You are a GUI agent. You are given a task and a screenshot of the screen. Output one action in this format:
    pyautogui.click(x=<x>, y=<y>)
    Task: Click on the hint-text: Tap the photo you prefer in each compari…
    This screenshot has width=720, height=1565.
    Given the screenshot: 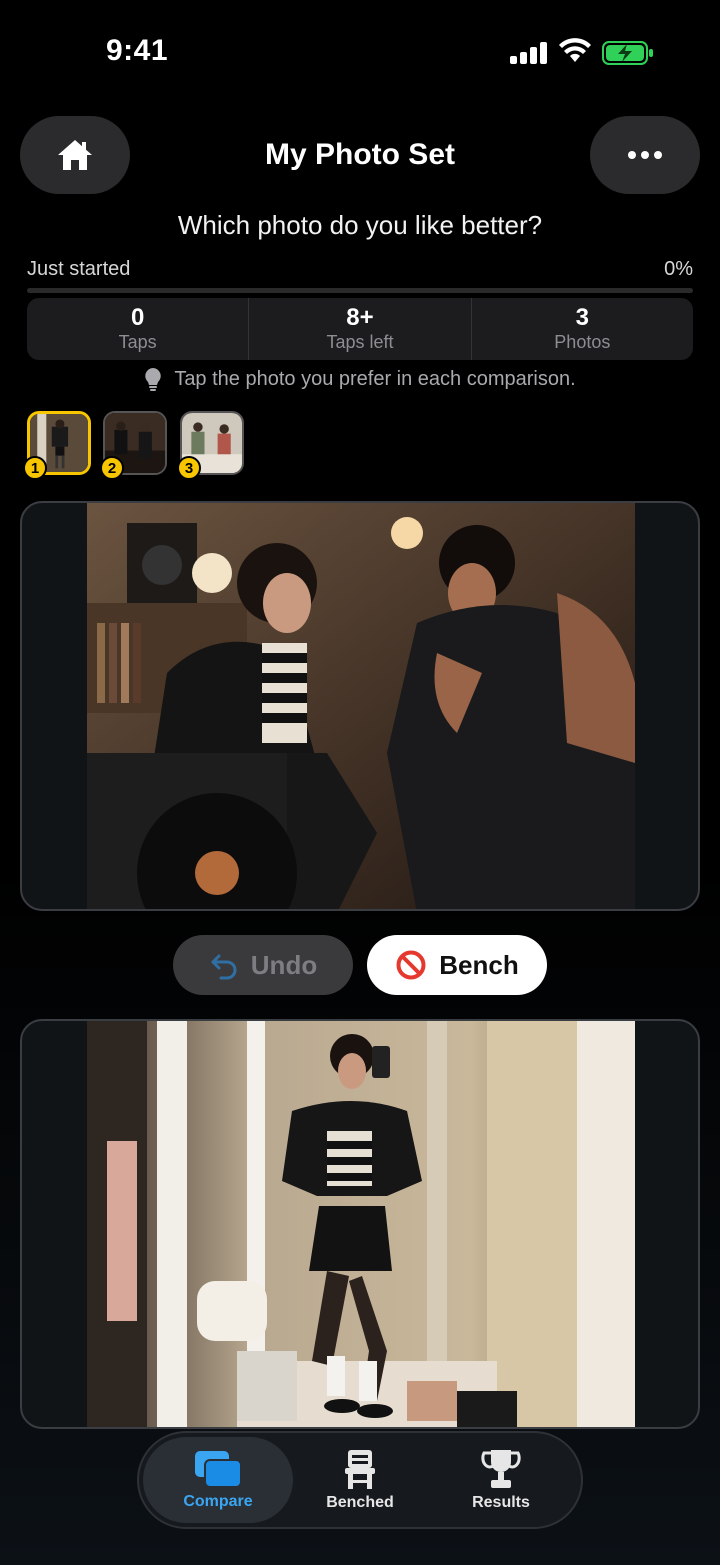 What is the action you would take?
    pyautogui.click(x=375, y=378)
    